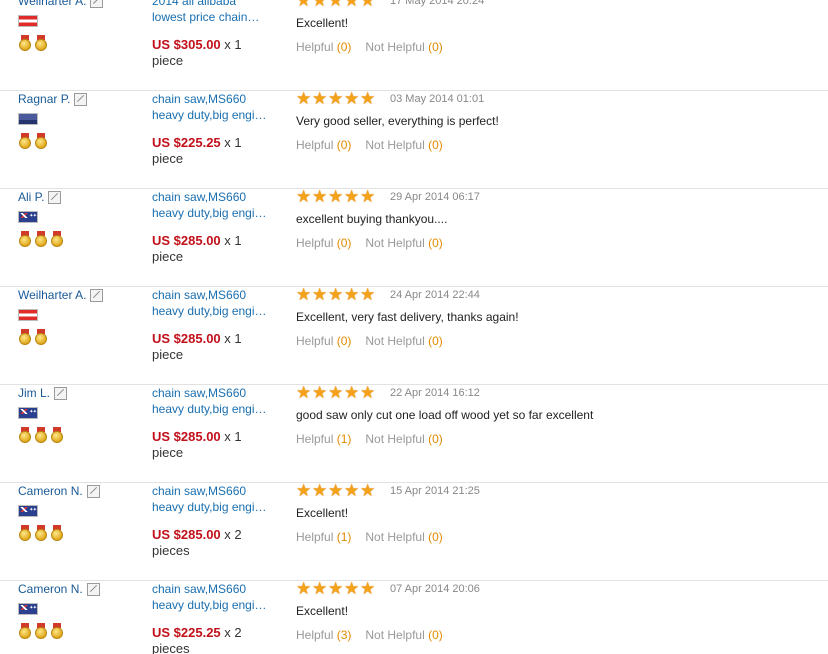  What do you see at coordinates (315, 47) in the screenshot?
I see `helpful-label: Helpful` at bounding box center [315, 47].